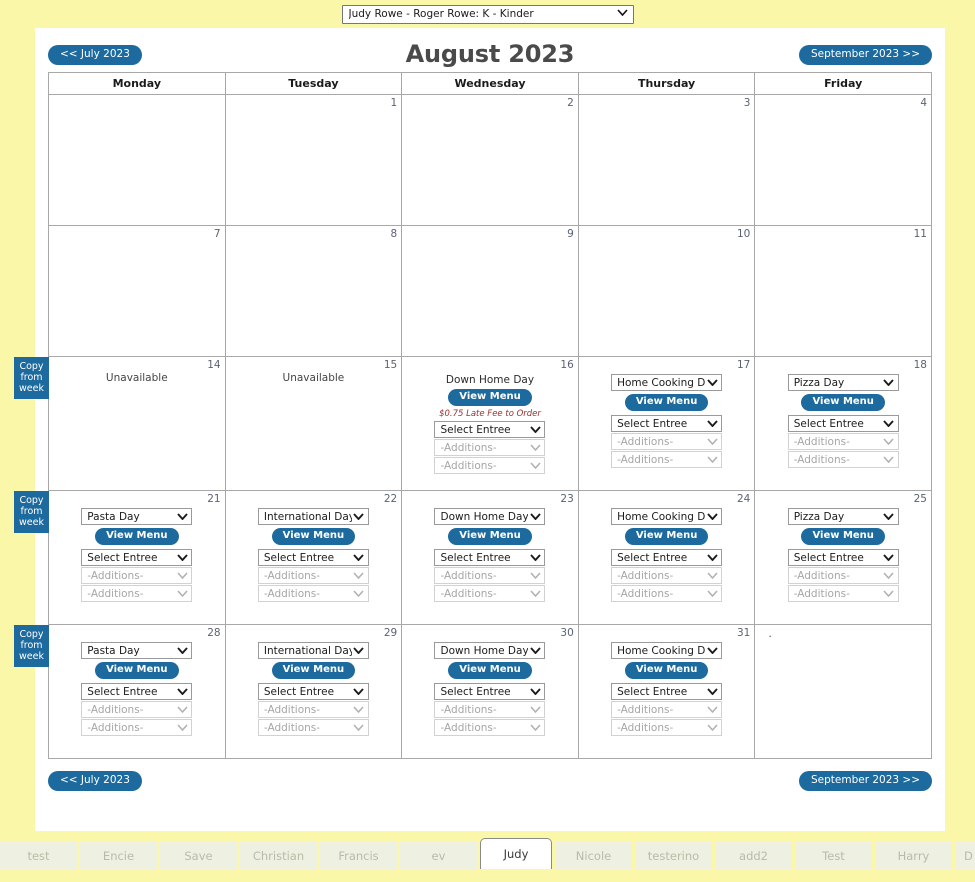  Describe the element at coordinates (865, 781) in the screenshot. I see `next-month-button-bottom: September 2023 >>` at that location.